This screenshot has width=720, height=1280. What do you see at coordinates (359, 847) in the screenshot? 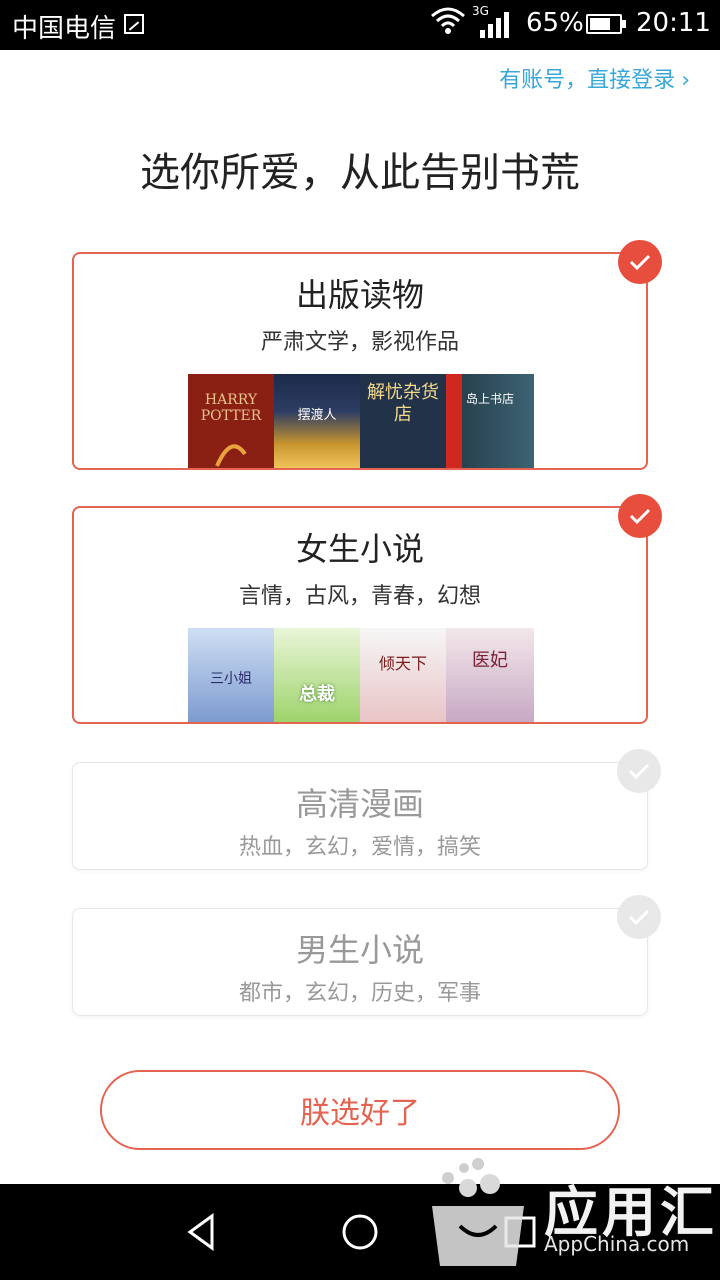
I see `category-subtitle: 热血，玄幻，爱情，搞笑` at bounding box center [359, 847].